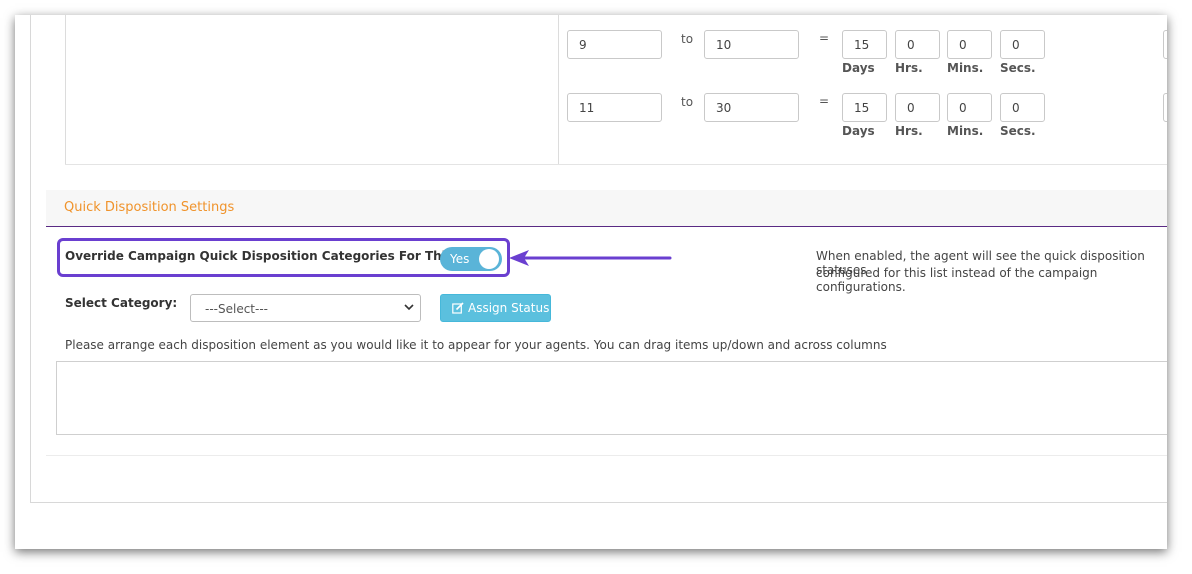 This screenshot has width=1192, height=574. What do you see at coordinates (65, 89) in the screenshot?
I see `table-left-border` at bounding box center [65, 89].